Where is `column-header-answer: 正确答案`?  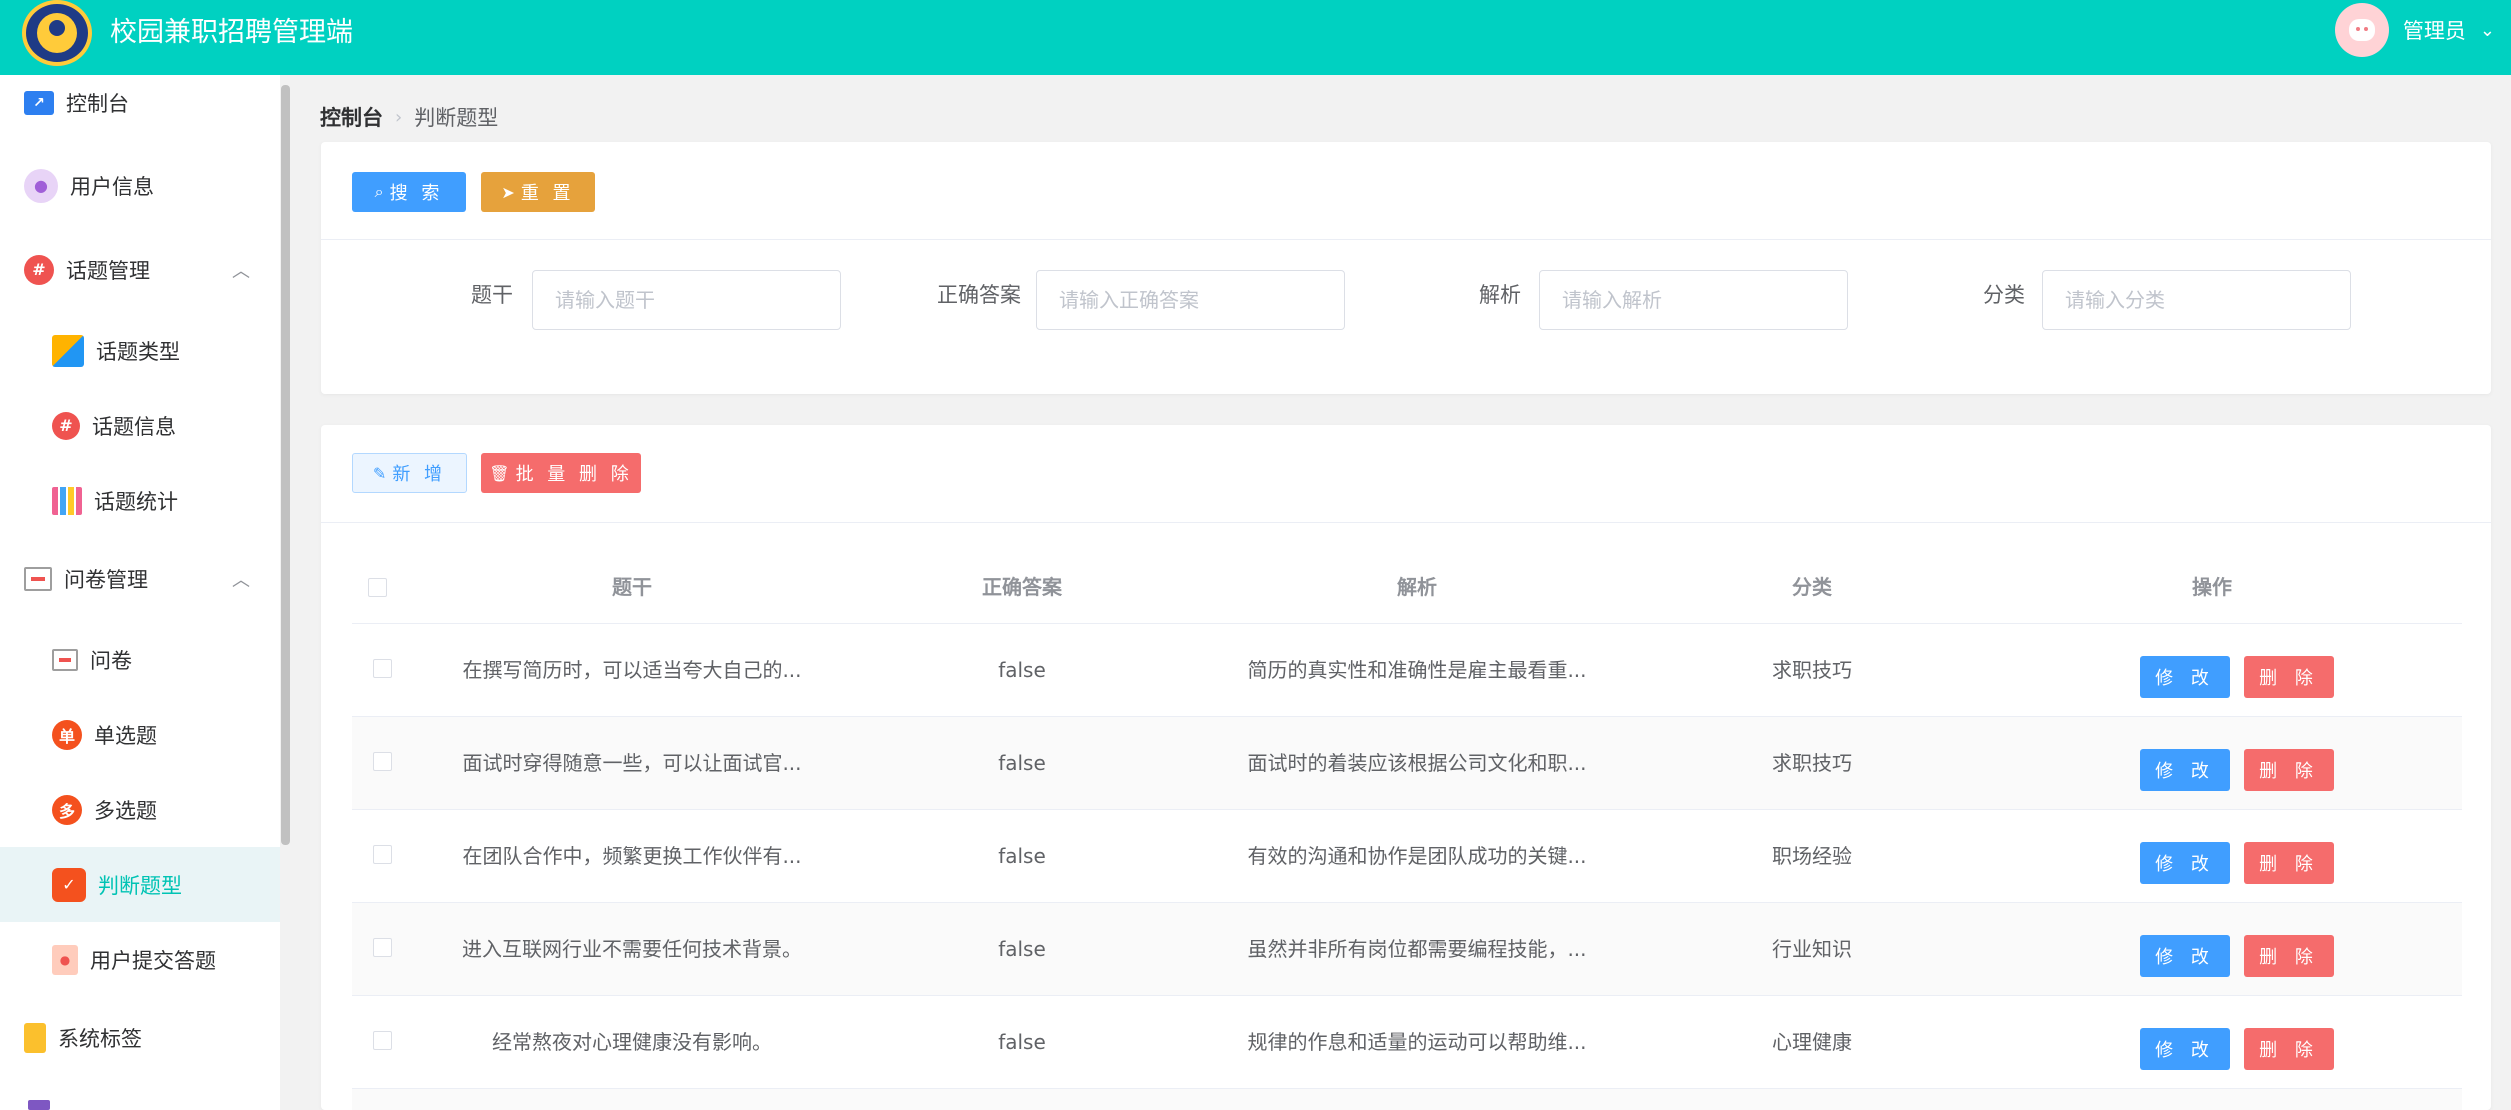
column-header-answer: 正确答案 is located at coordinates (1022, 587).